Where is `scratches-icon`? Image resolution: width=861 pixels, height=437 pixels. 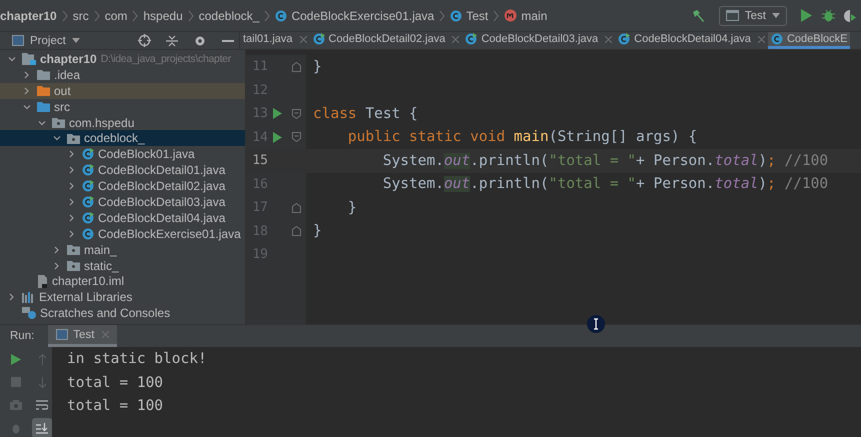
scratches-icon is located at coordinates (29, 313).